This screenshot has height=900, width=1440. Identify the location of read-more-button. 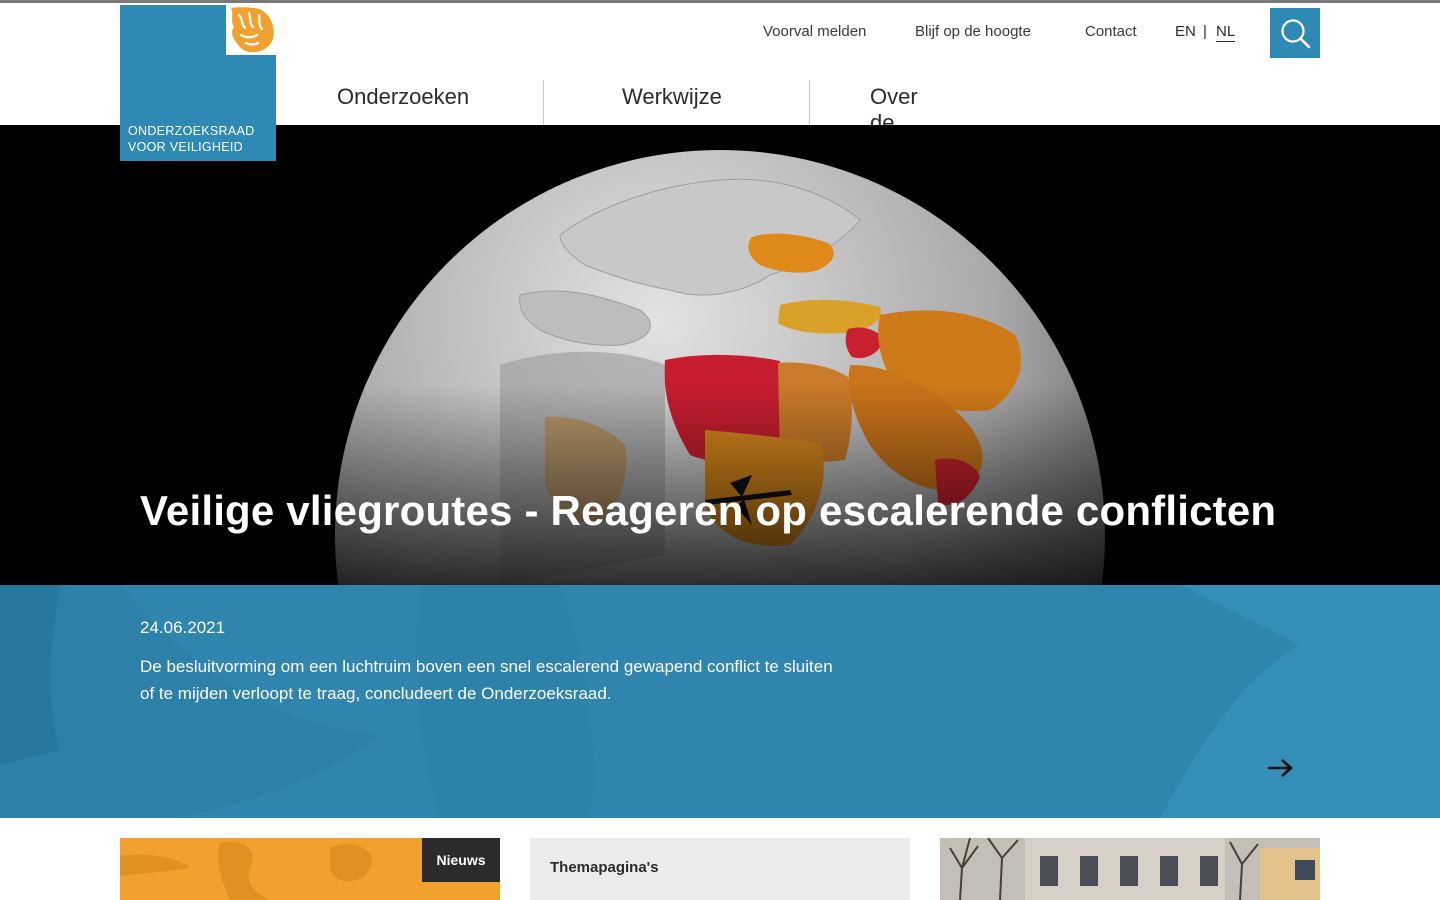
(1281, 768).